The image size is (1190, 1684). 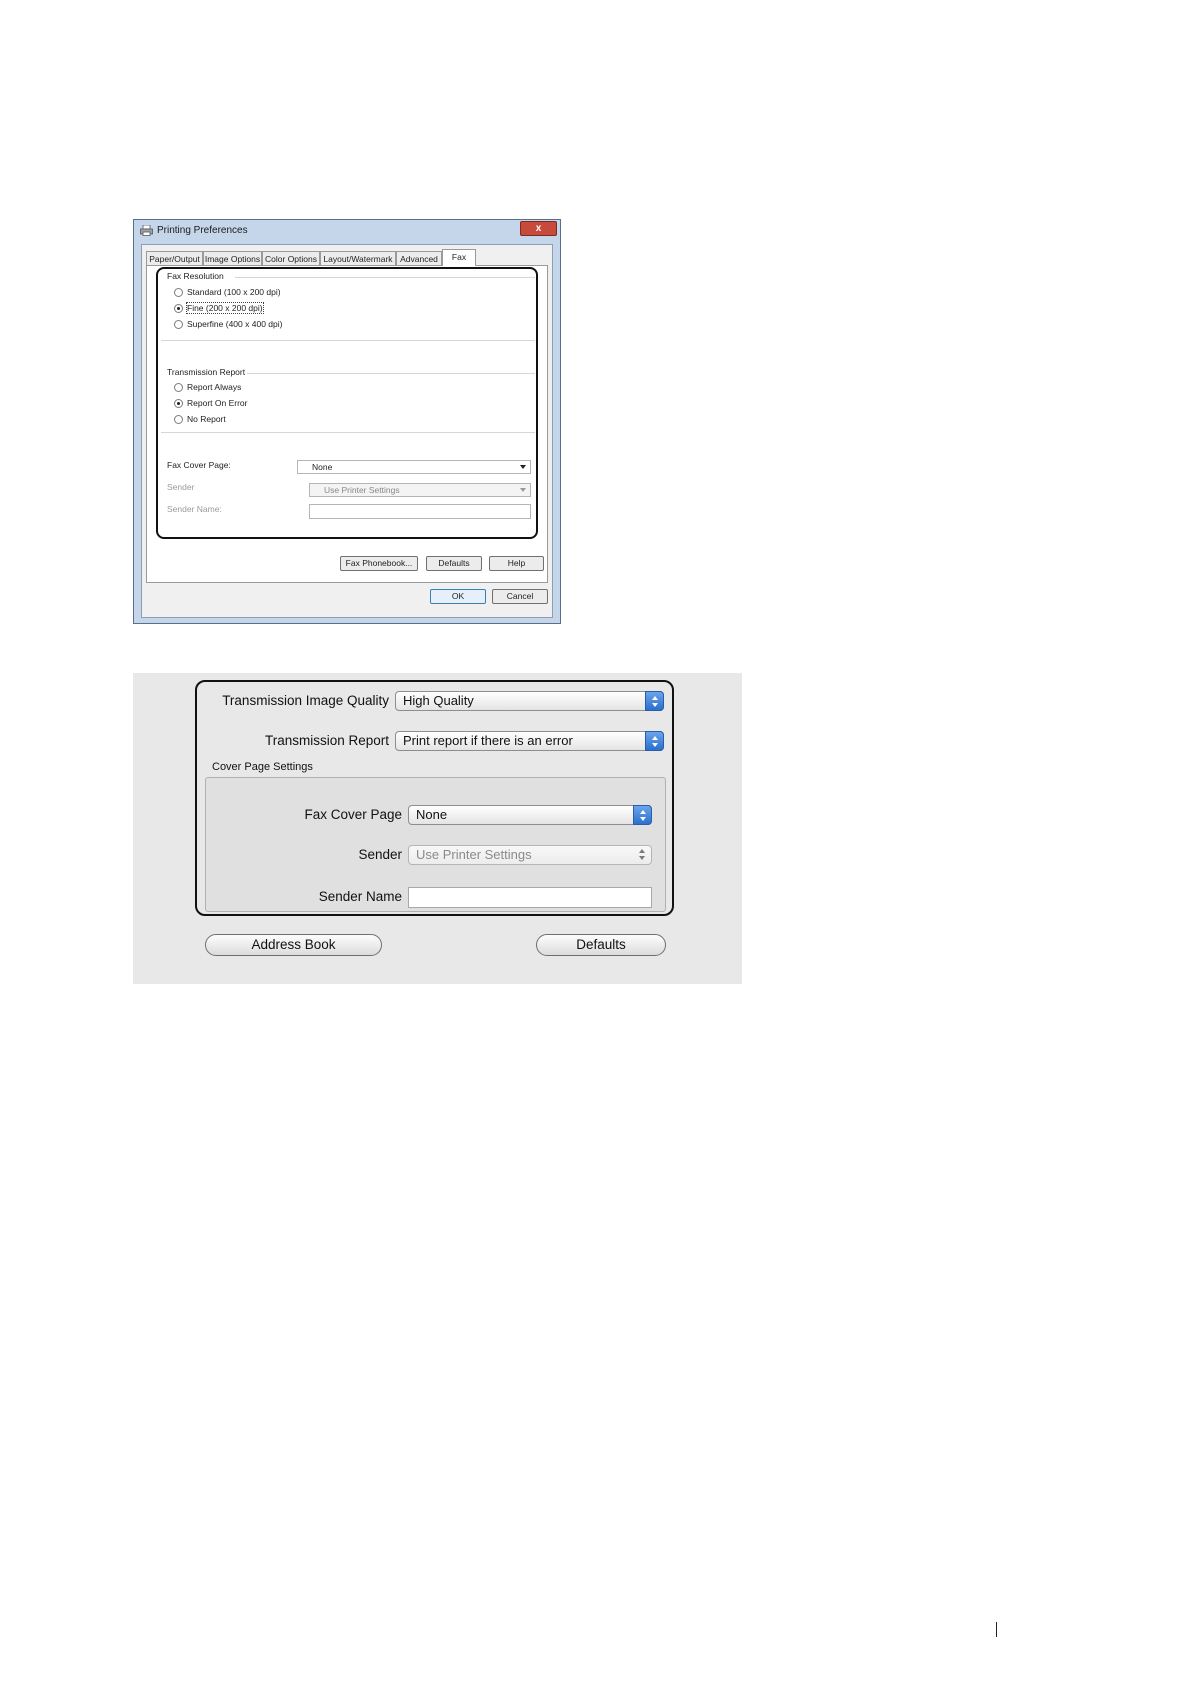 I want to click on tab-paper-output: Paper/Output, so click(x=174, y=258).